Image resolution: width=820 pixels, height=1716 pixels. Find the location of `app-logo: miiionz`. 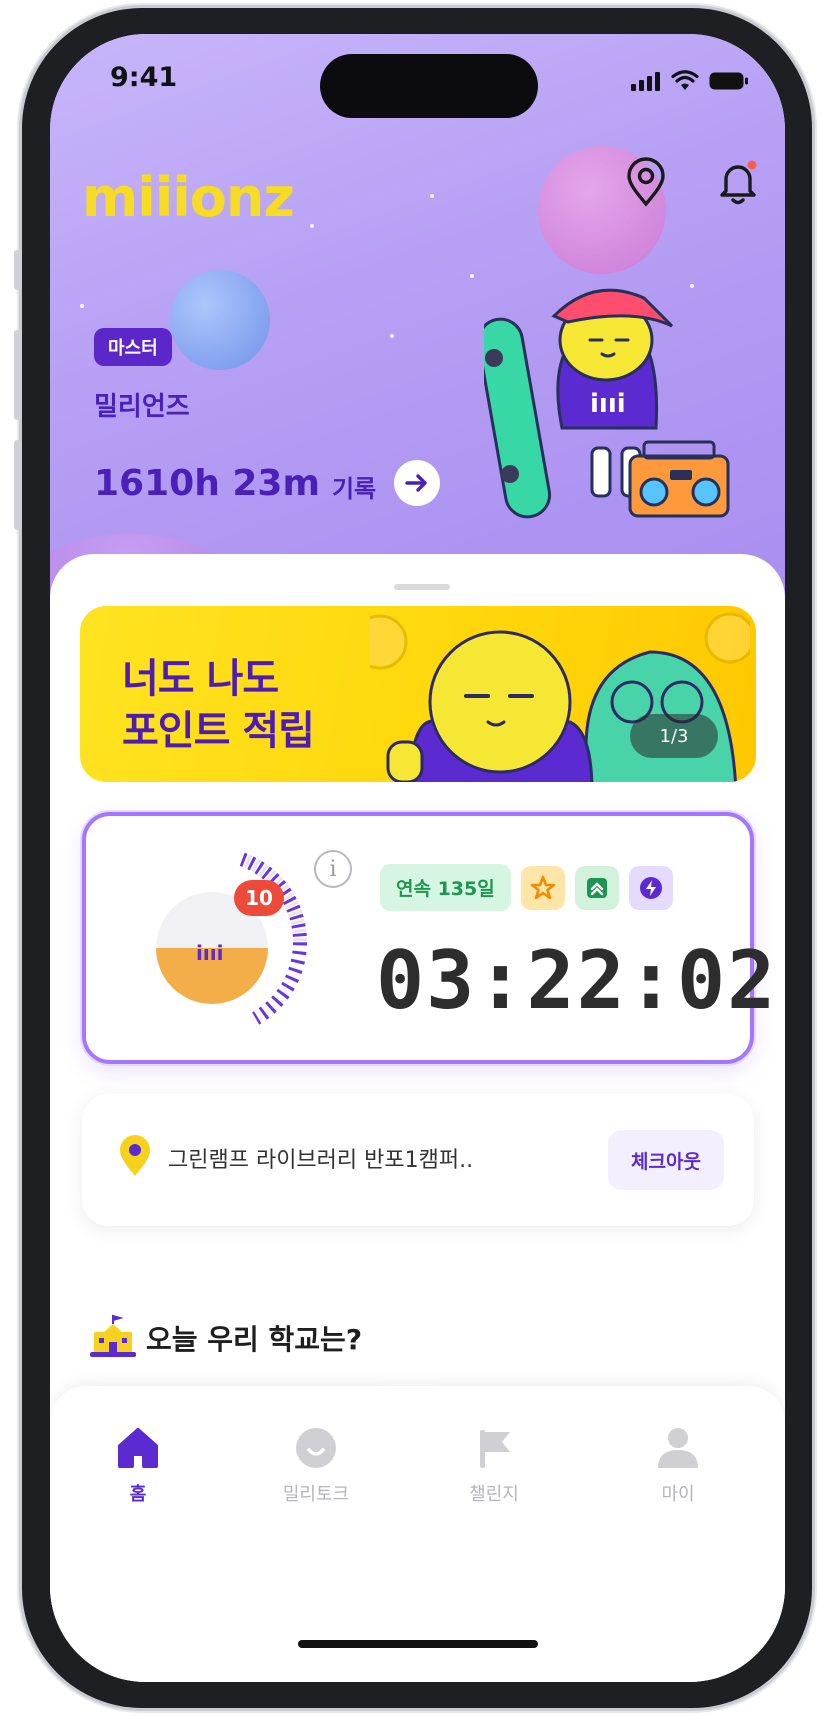

app-logo: miiionz is located at coordinates (188, 197).